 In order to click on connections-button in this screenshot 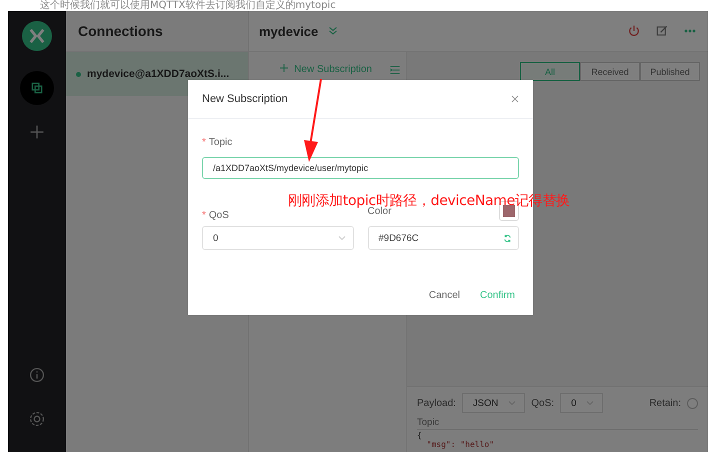, I will do `click(37, 88)`.